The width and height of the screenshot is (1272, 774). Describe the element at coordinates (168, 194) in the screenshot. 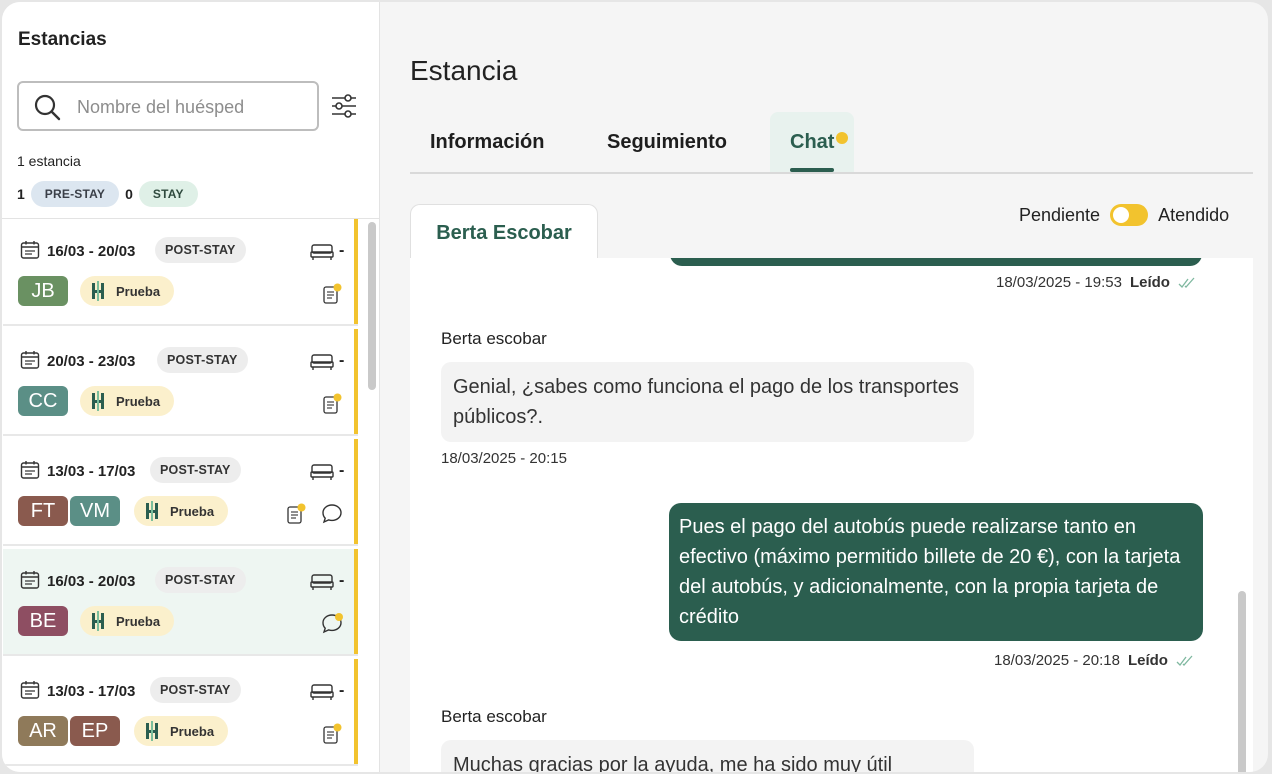

I see `stay-pill: STAY` at that location.